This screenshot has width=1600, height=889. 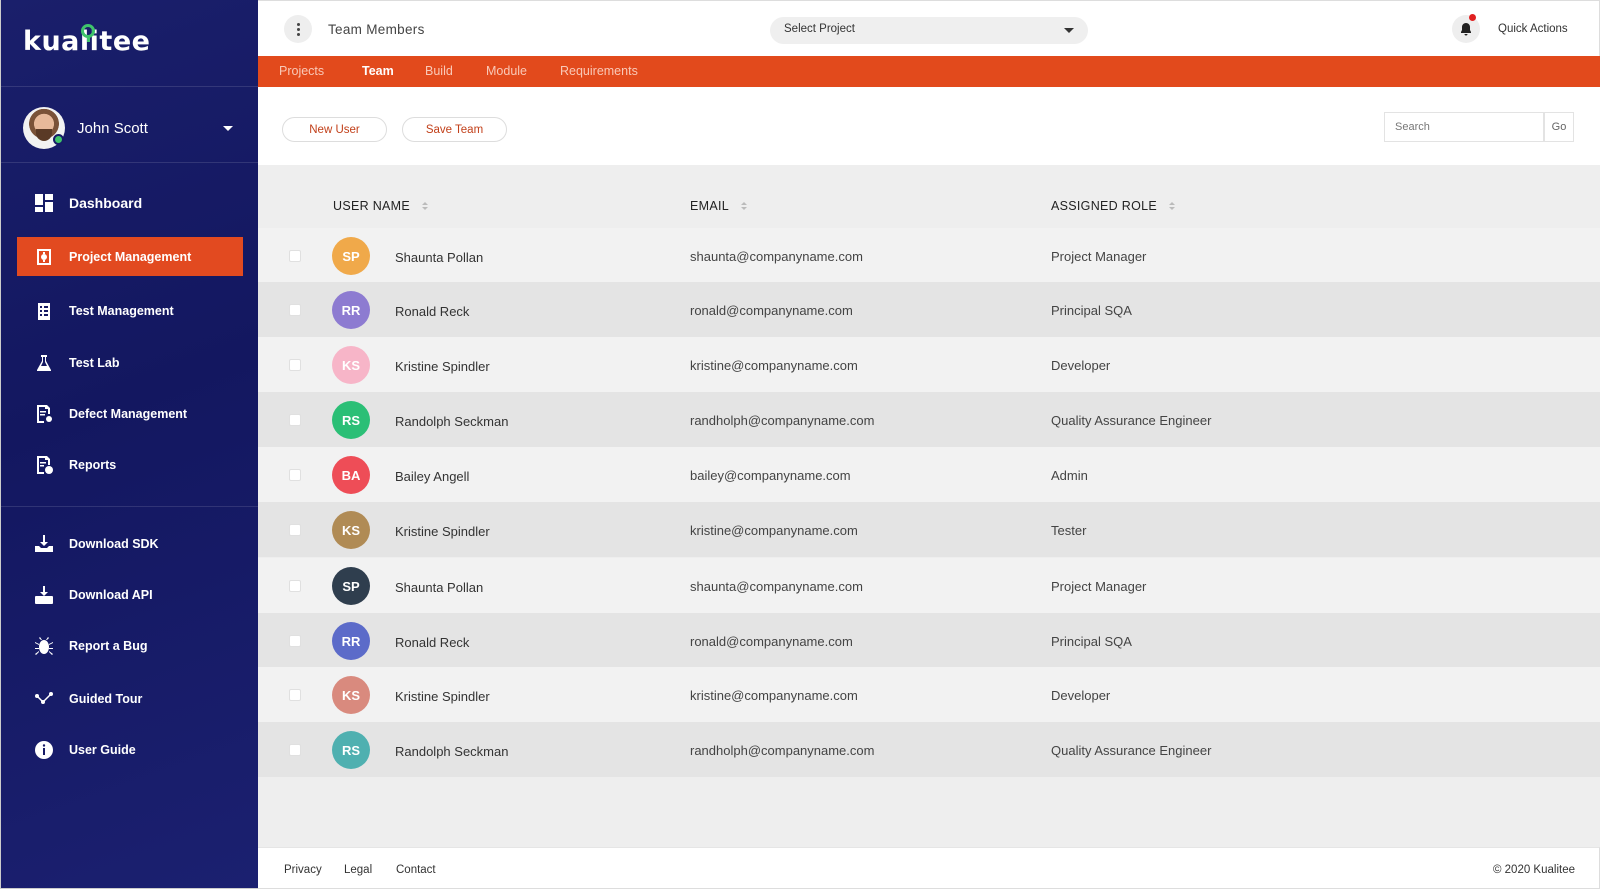 I want to click on role-cell: Admin, so click(x=1069, y=475).